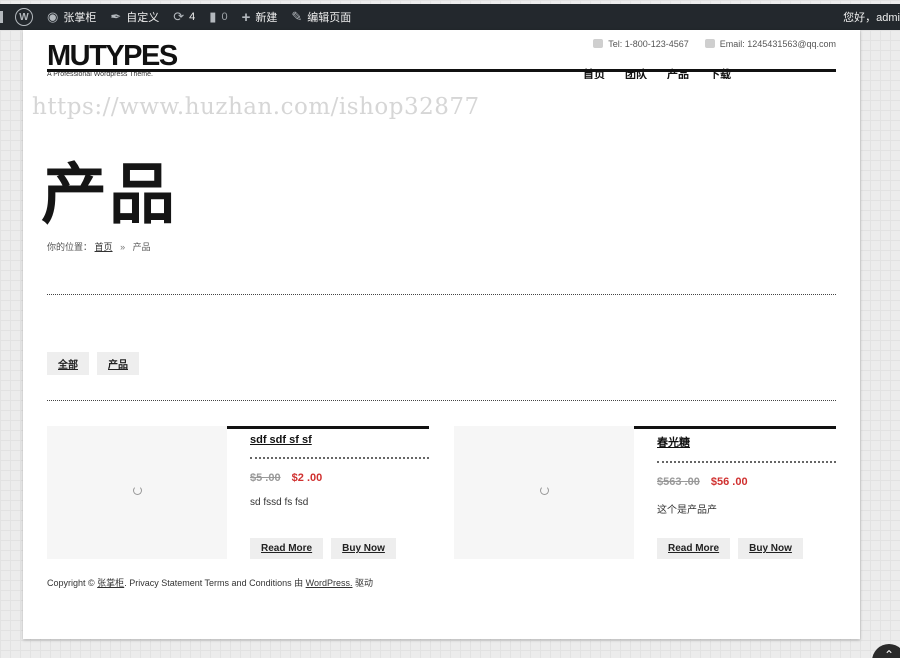  What do you see at coordinates (224, 17) in the screenshot?
I see `comments-count: 0` at bounding box center [224, 17].